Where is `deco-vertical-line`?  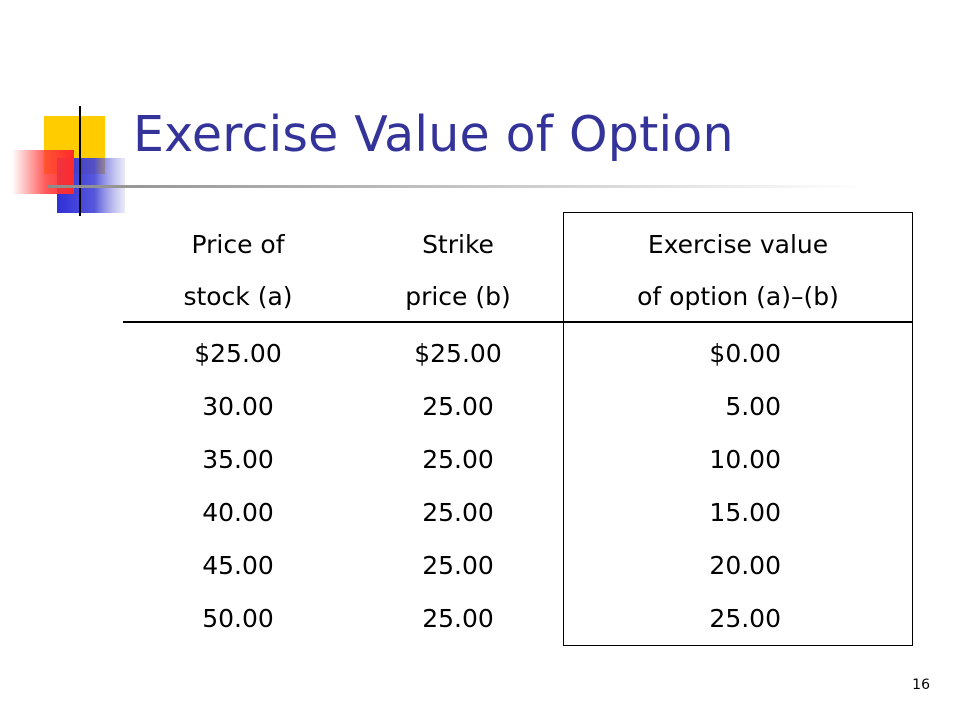 deco-vertical-line is located at coordinates (80, 161).